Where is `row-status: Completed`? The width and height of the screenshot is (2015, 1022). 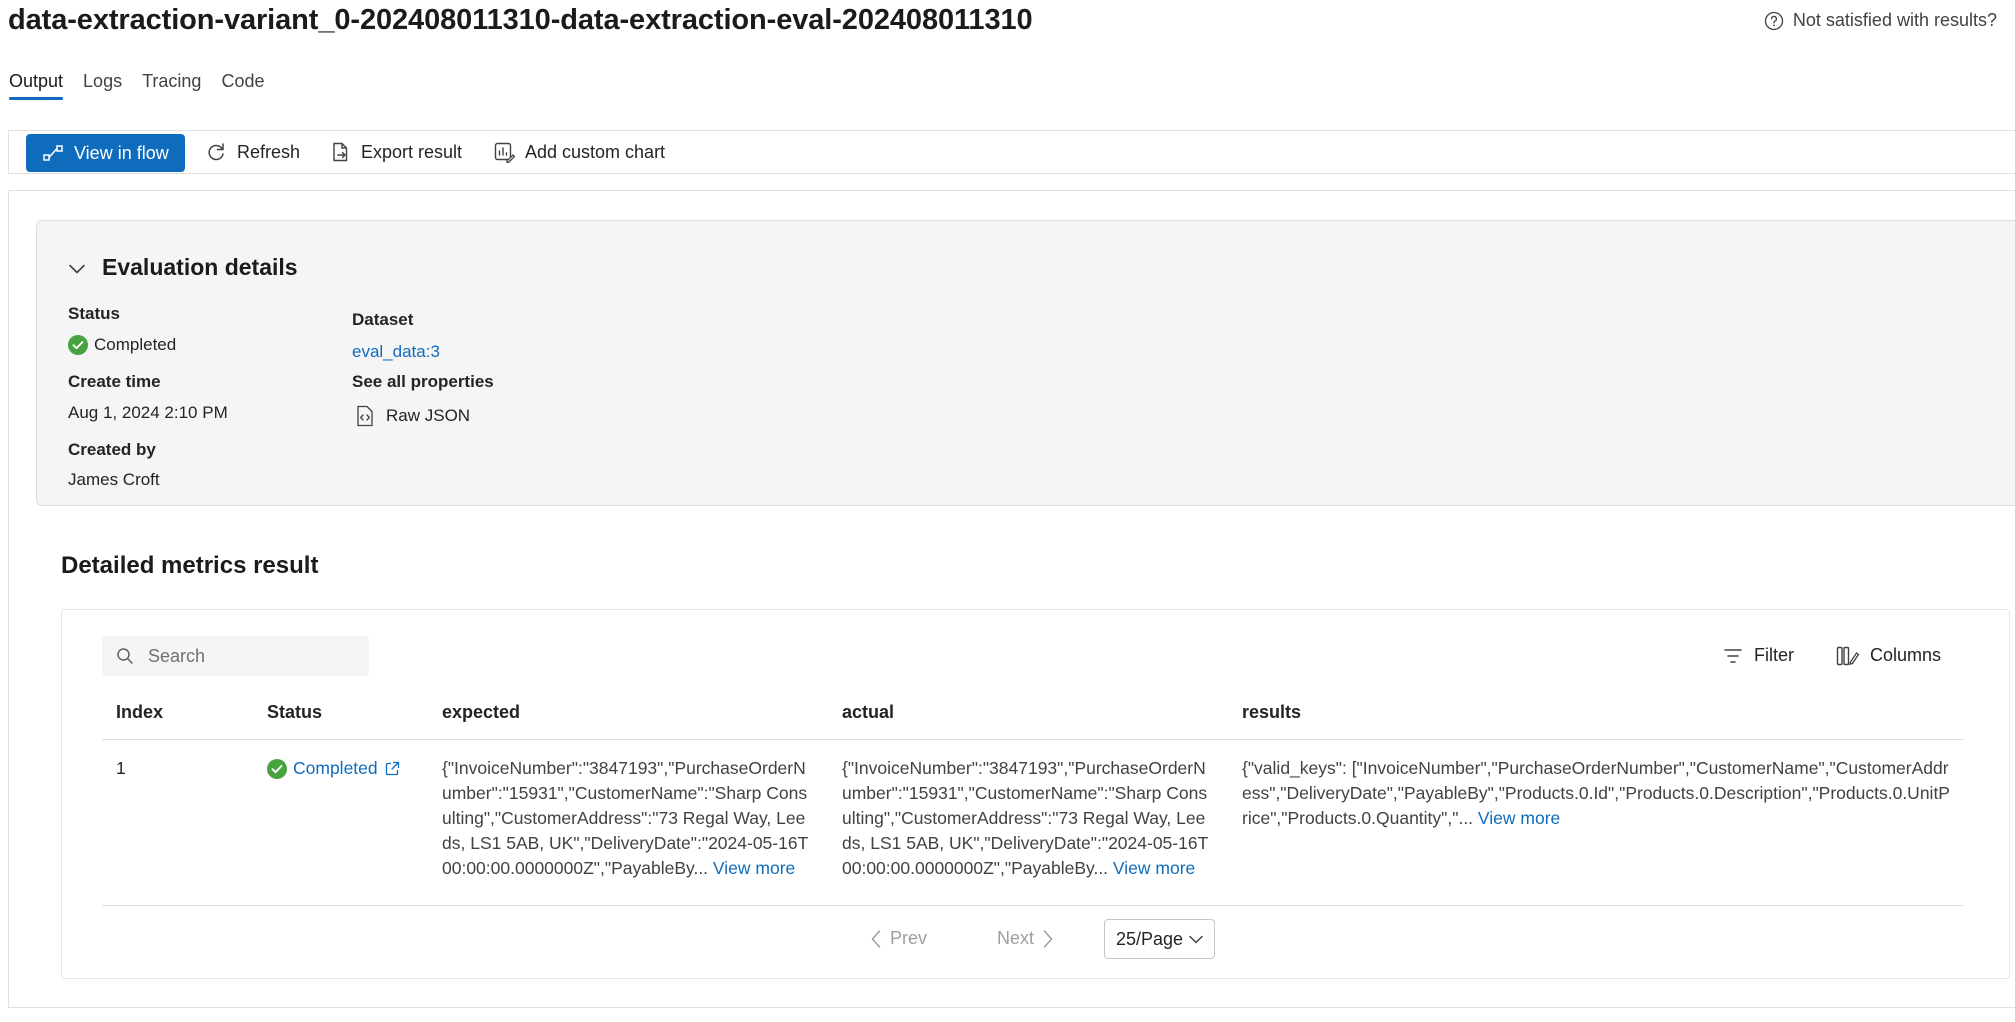 row-status: Completed is located at coordinates (333, 768).